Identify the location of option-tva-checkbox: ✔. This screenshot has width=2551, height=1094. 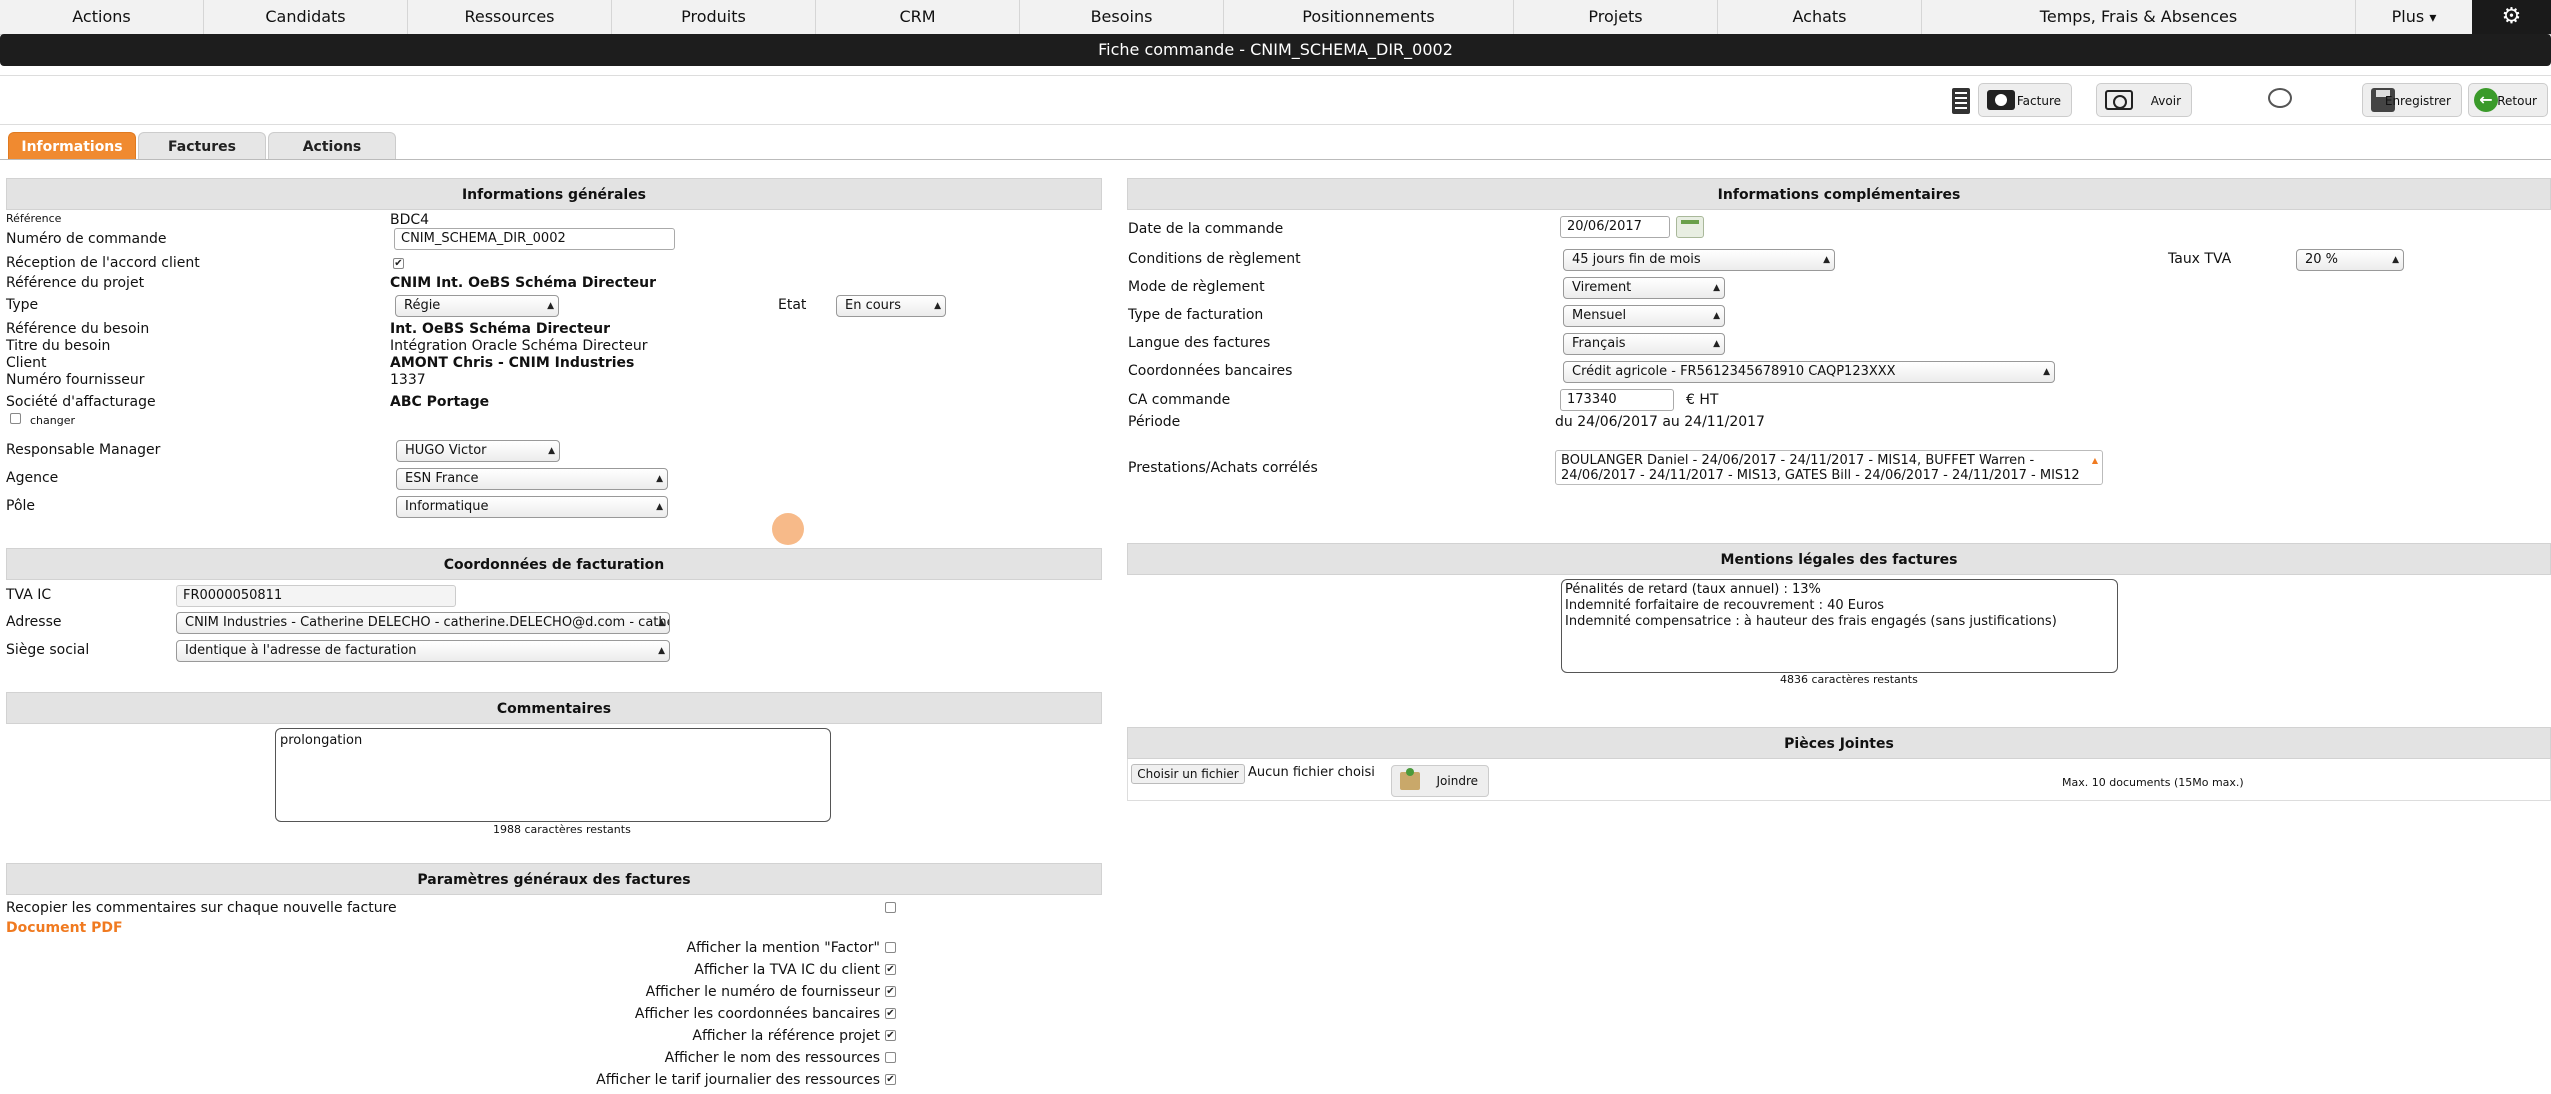
(890, 969).